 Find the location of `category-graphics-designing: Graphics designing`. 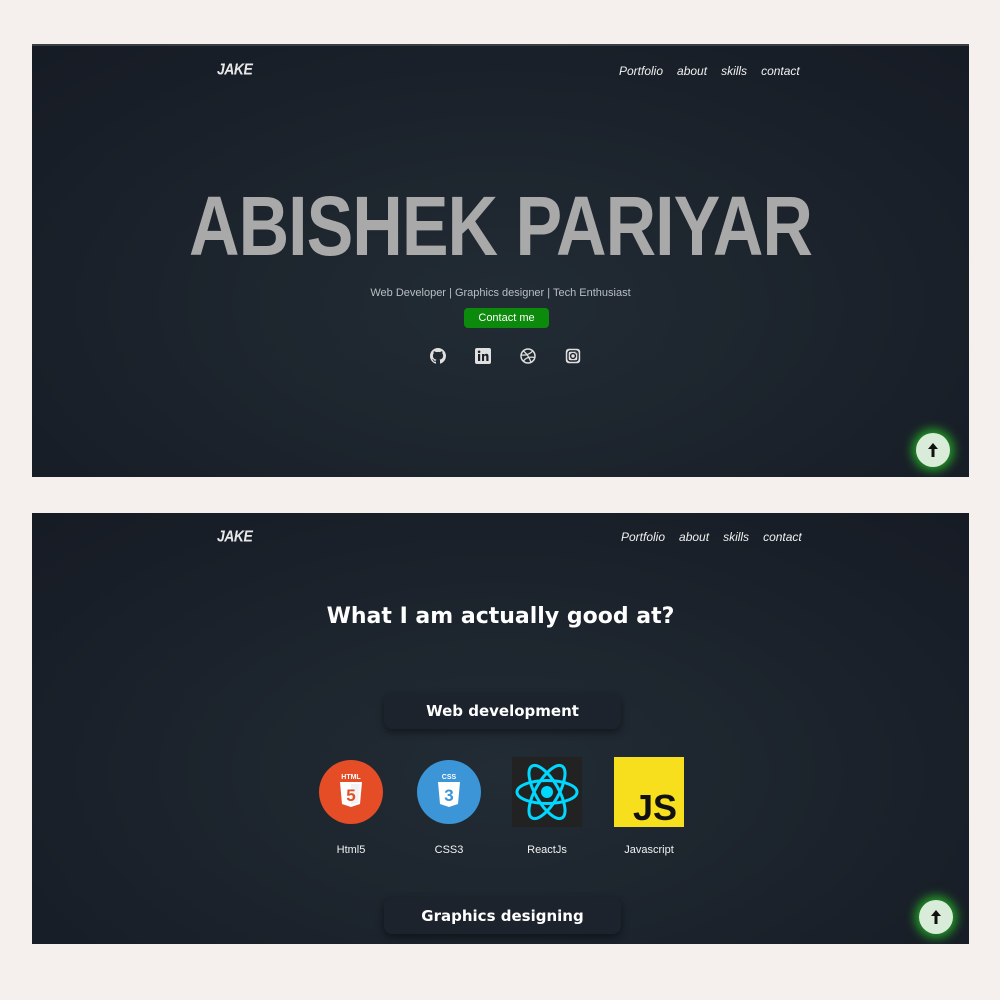

category-graphics-designing: Graphics designing is located at coordinates (502, 916).